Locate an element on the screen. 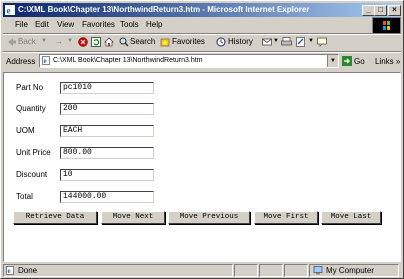 This screenshot has width=404, height=279. zone-text: My Computer is located at coordinates (350, 270).